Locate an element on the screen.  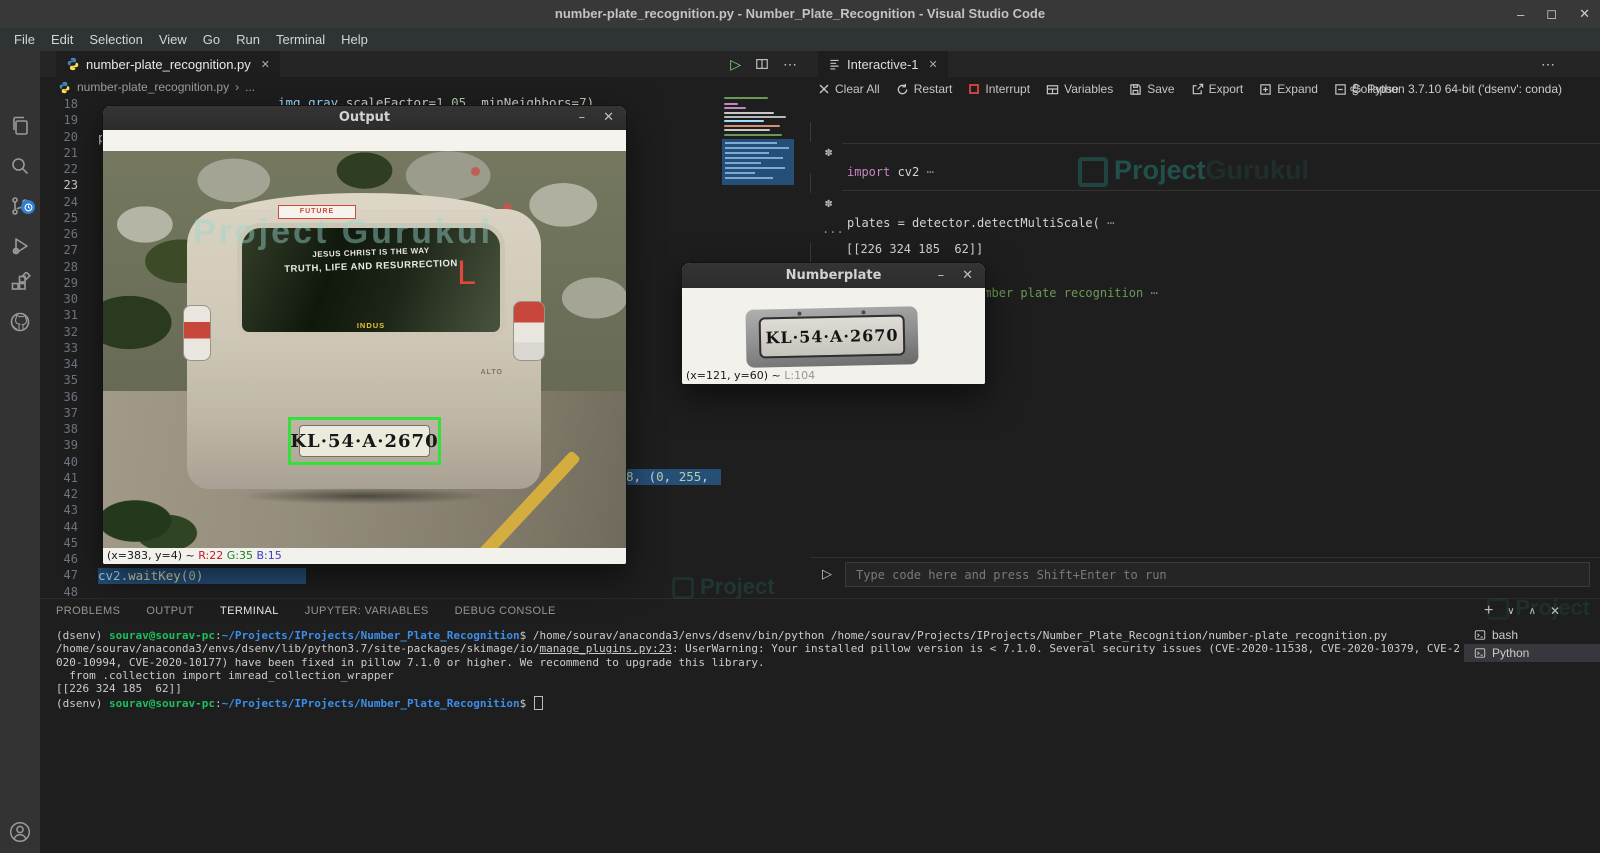
panel-tab-problems: PROBLEMS is located at coordinates (88, 611).